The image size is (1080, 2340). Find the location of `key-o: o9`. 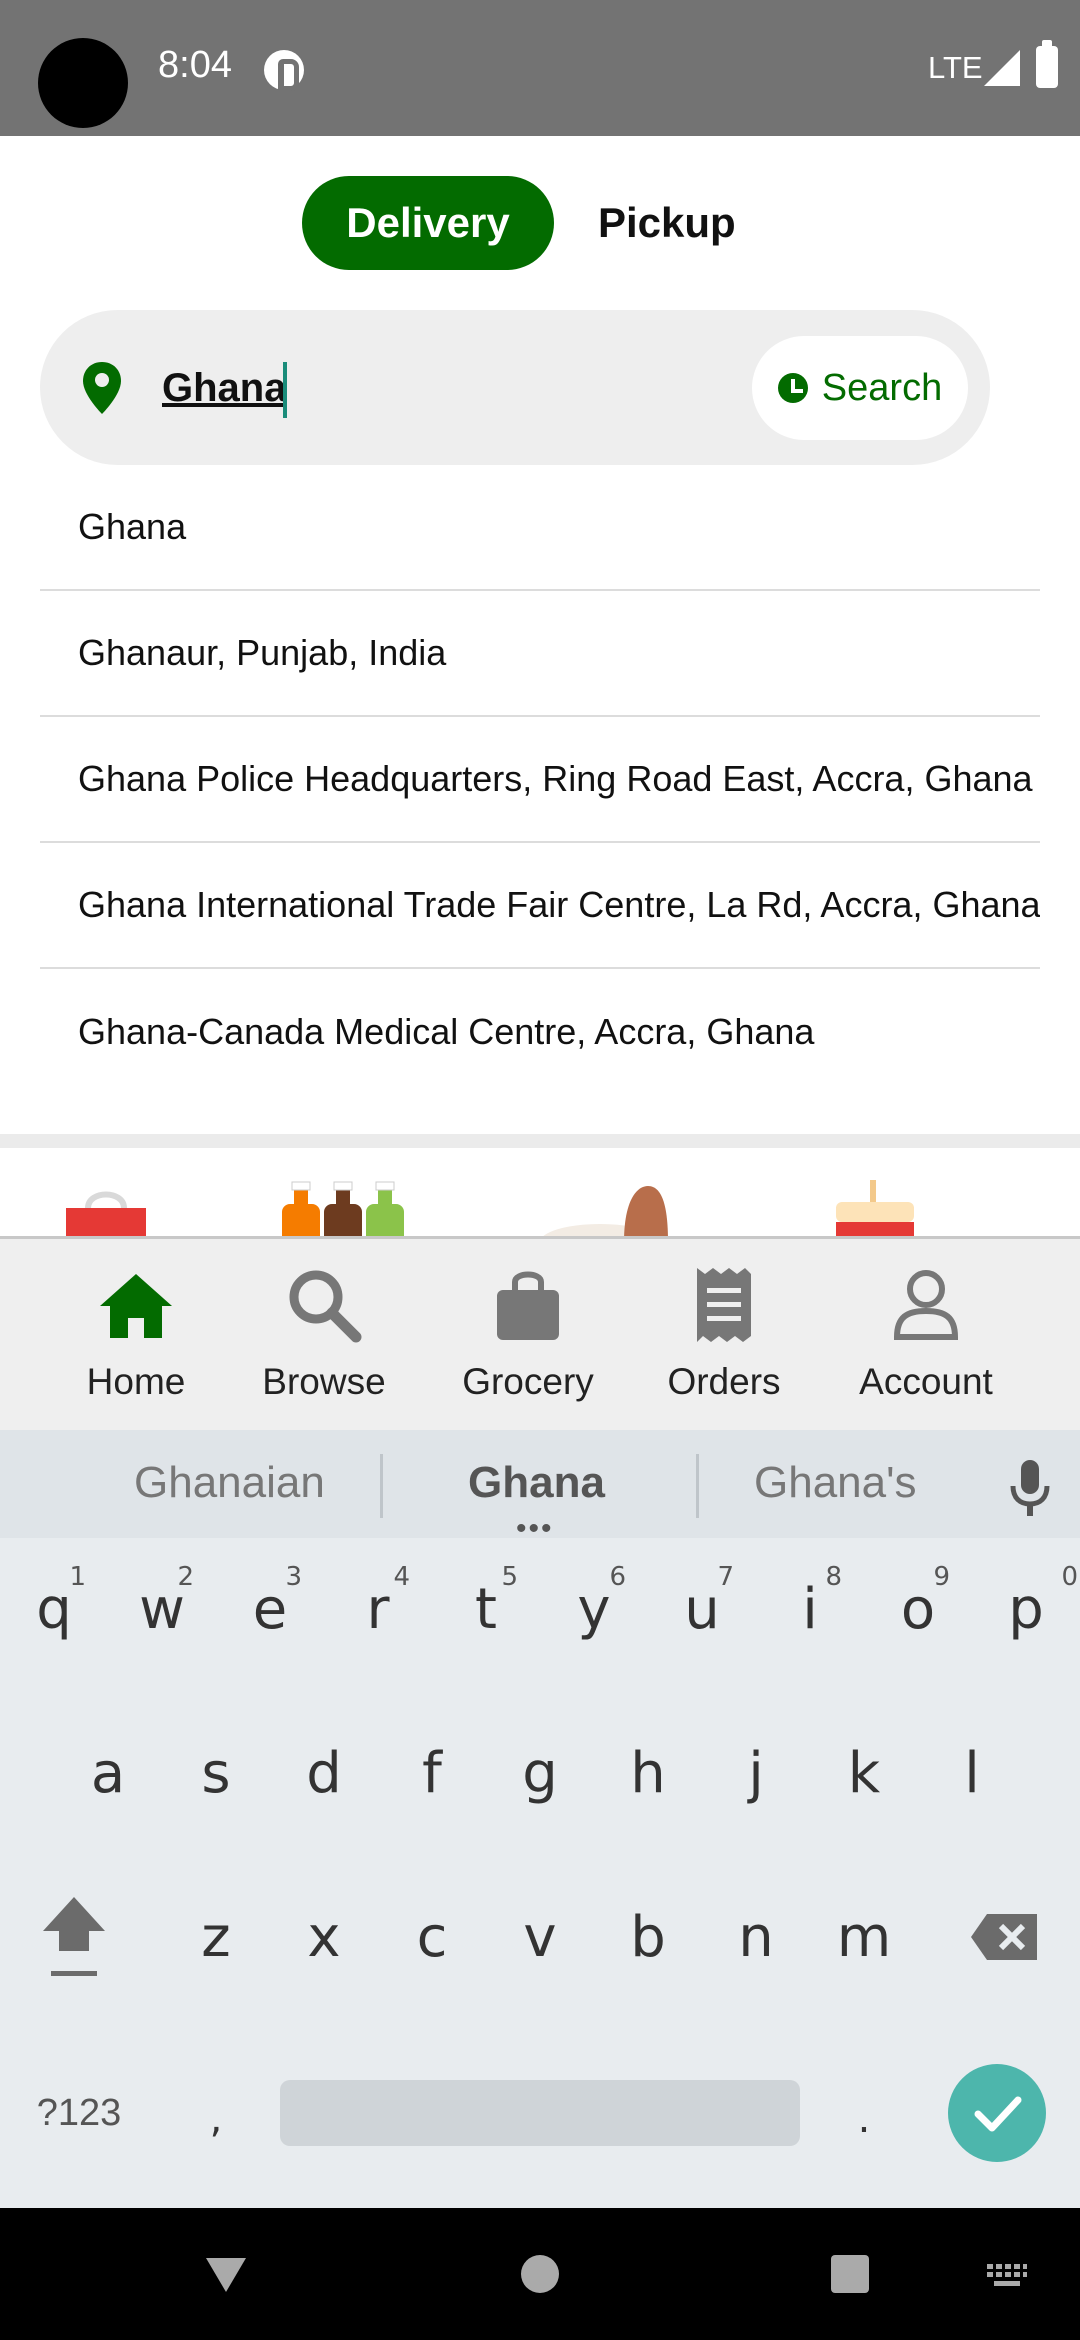

key-o: o9 is located at coordinates (918, 1609).